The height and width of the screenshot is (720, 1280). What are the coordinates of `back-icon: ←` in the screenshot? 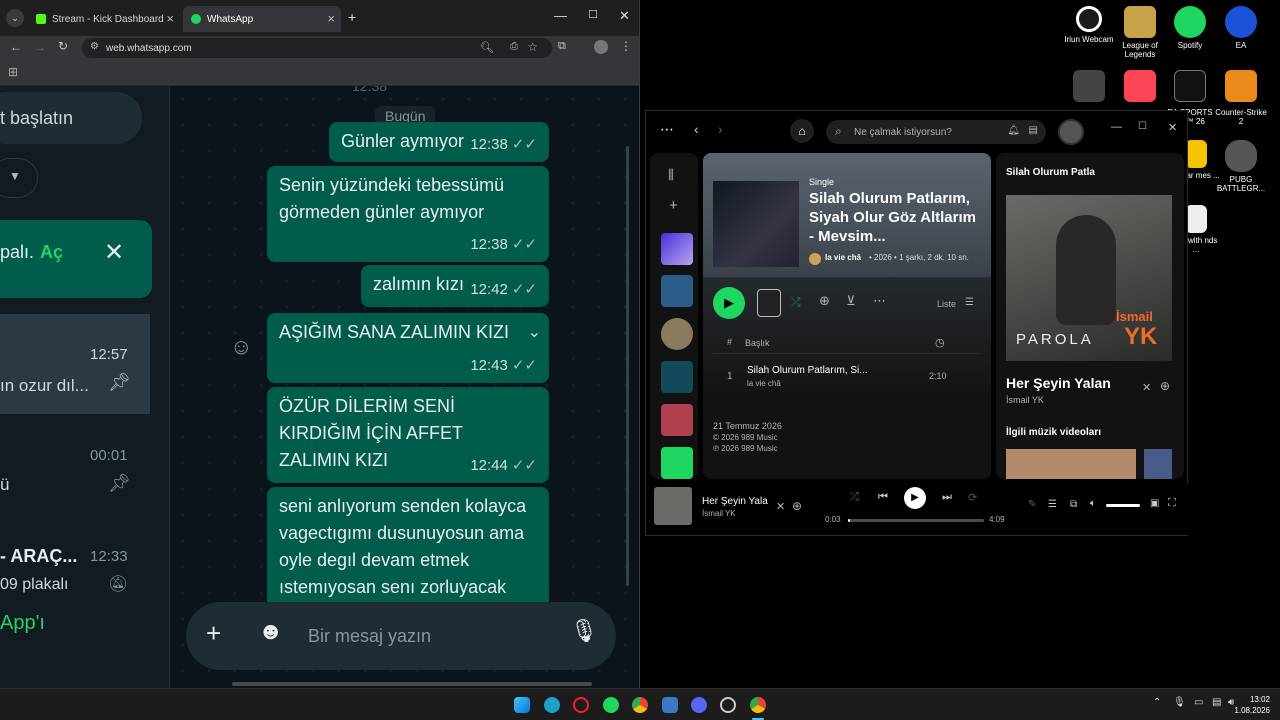 It's located at (16, 47).